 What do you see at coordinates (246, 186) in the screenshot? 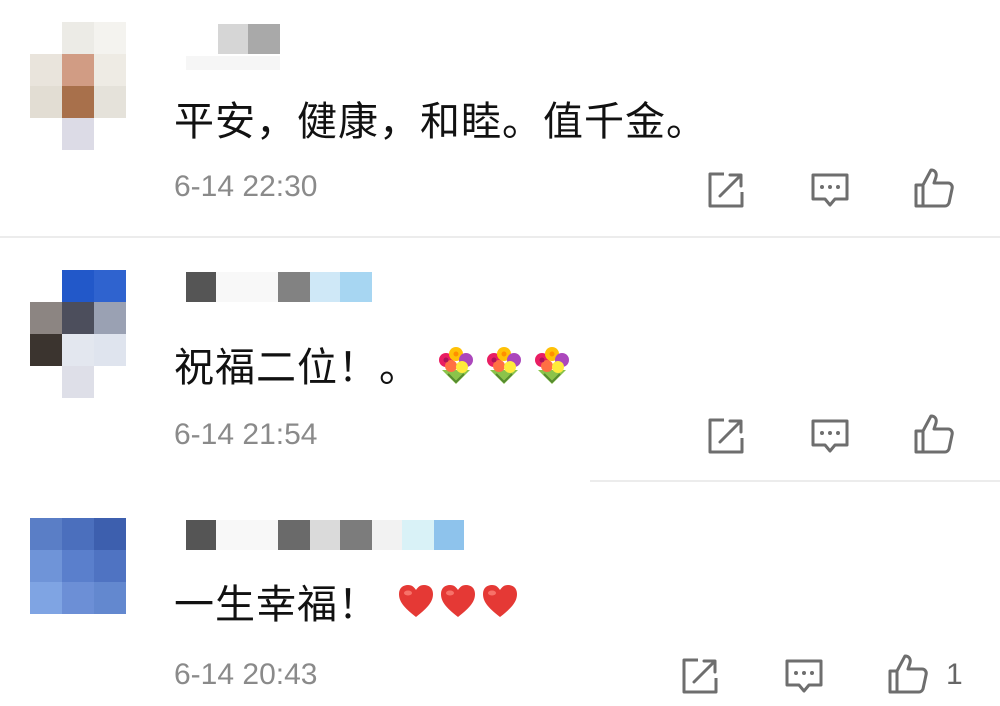
I see `comment-time: 6-14 22:30` at bounding box center [246, 186].